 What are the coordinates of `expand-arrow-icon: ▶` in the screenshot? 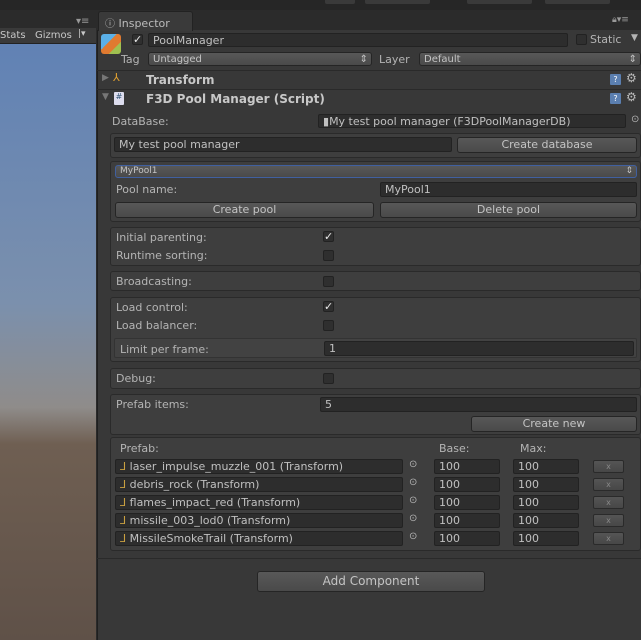 It's located at (105, 78).